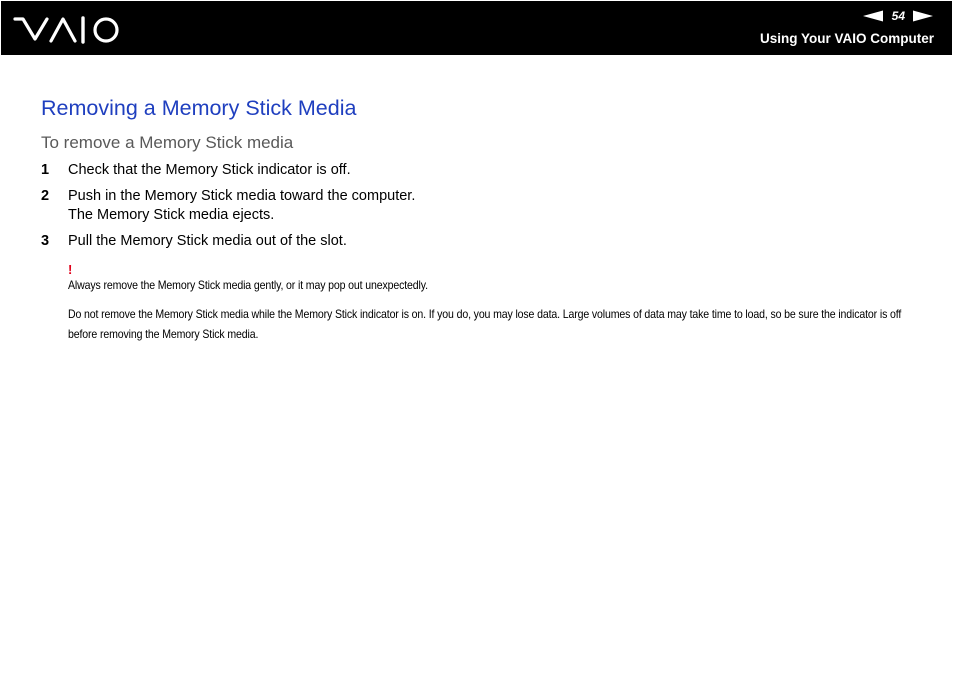 This screenshot has height=674, width=954. Describe the element at coordinates (45, 170) in the screenshot. I see `step-number: 1` at that location.